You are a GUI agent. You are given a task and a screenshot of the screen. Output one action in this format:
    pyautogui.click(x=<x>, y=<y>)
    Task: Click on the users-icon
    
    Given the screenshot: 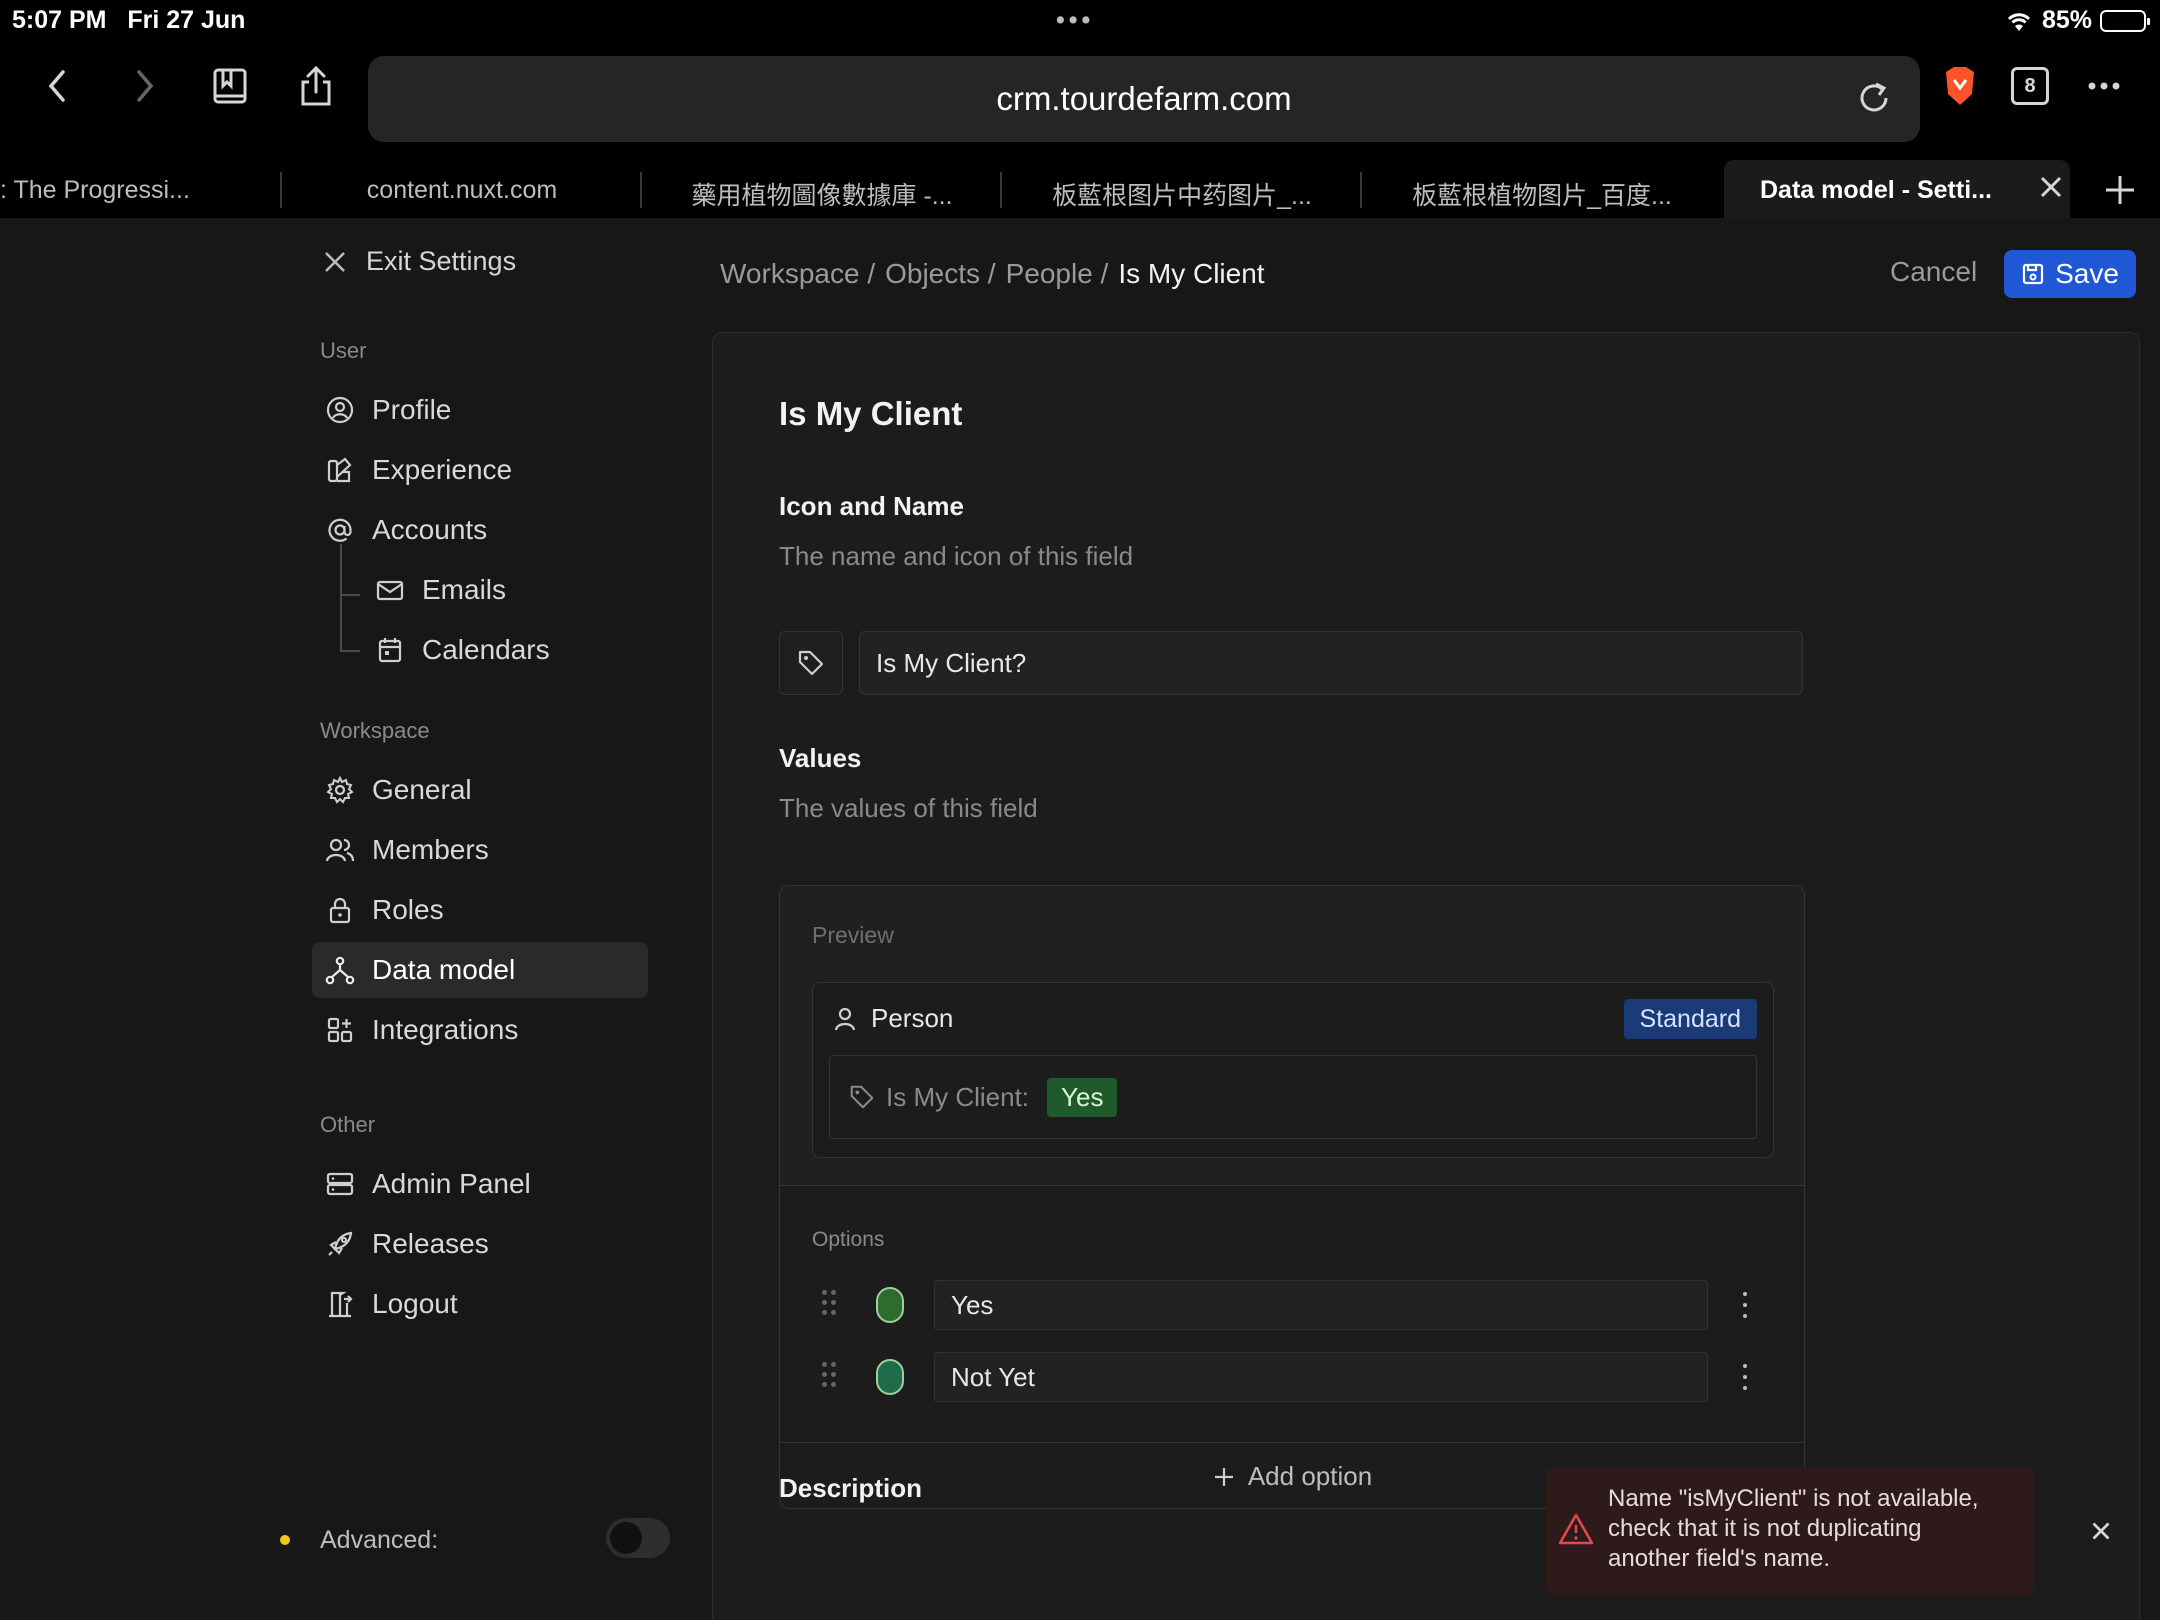 What is the action you would take?
    pyautogui.click(x=340, y=850)
    